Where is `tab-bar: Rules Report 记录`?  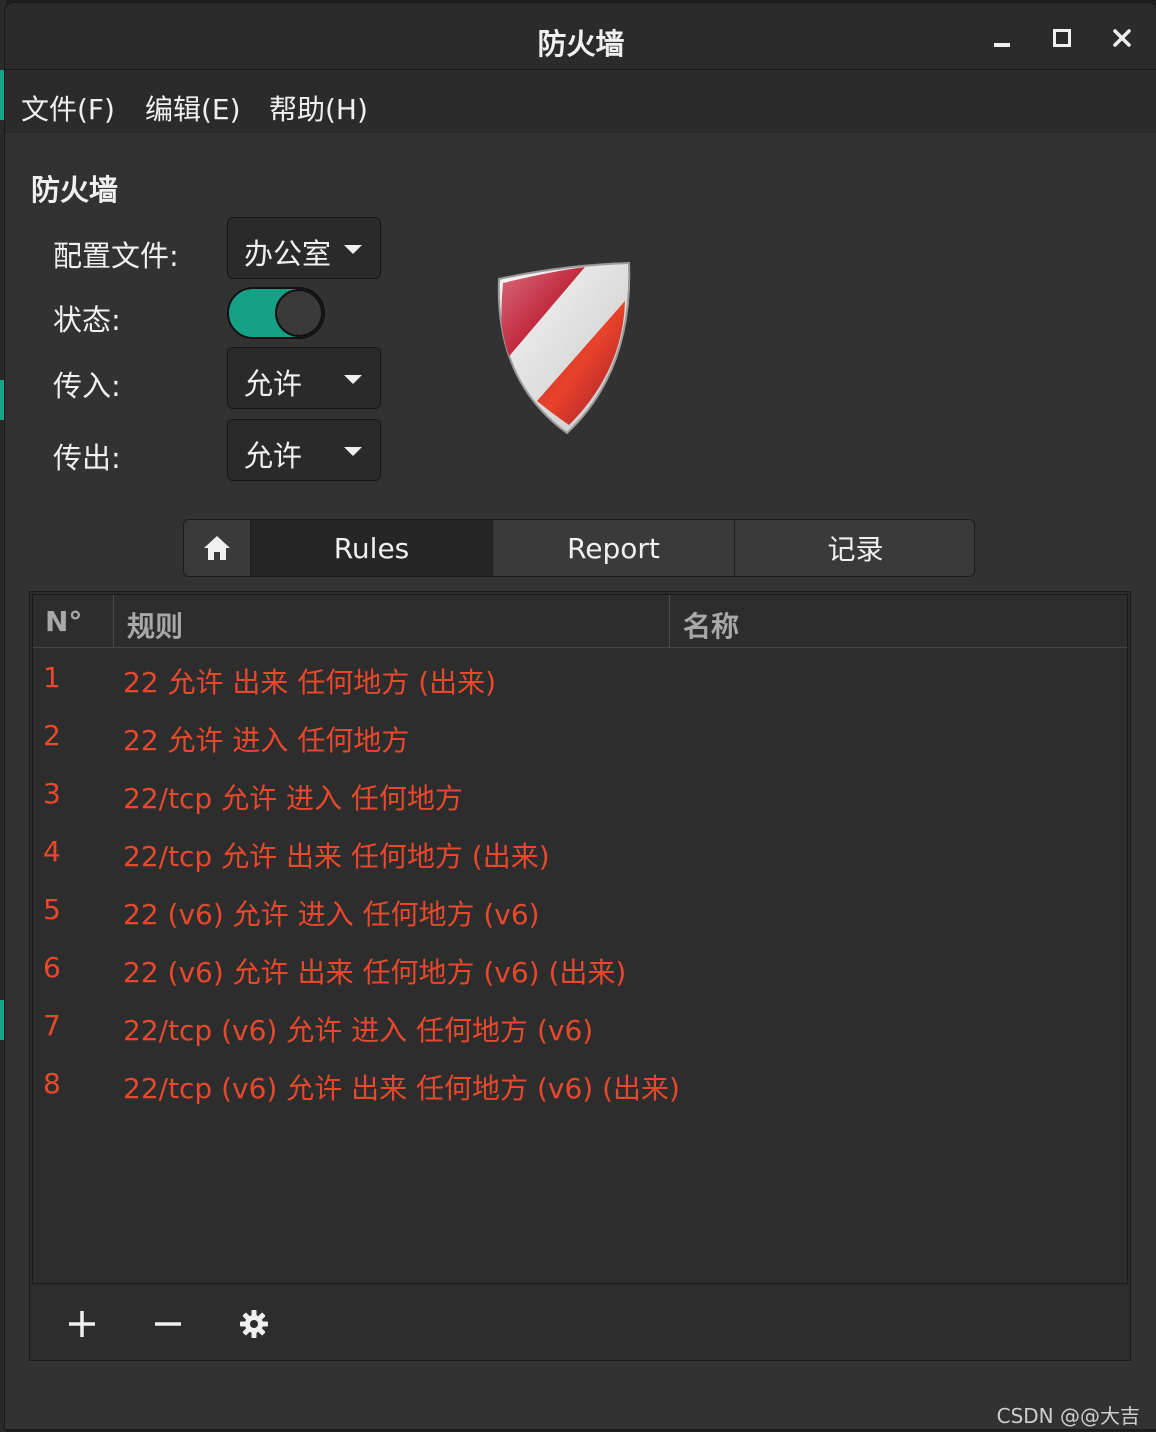
tab-bar: Rules Report 记录 is located at coordinates (579, 548).